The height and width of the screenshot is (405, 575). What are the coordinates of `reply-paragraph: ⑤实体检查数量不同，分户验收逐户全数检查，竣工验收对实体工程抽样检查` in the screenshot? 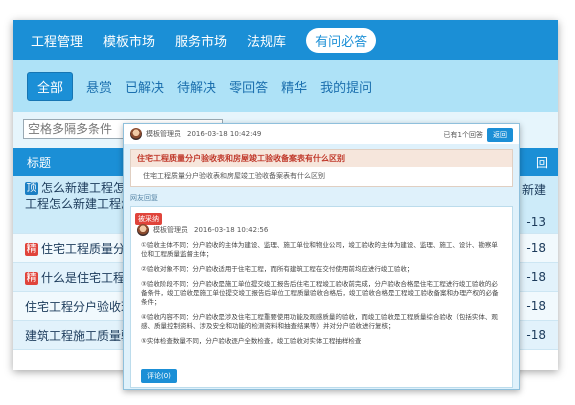 It's located at (251, 341).